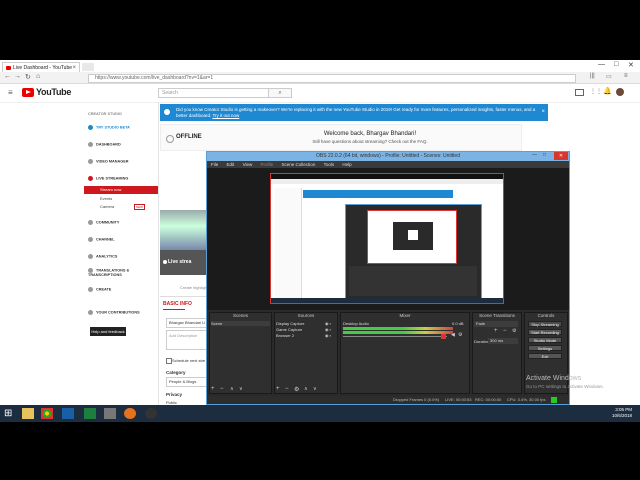 This screenshot has height=480, width=640. What do you see at coordinates (626, 76) in the screenshot?
I see `menu-icon: ≡` at bounding box center [626, 76].